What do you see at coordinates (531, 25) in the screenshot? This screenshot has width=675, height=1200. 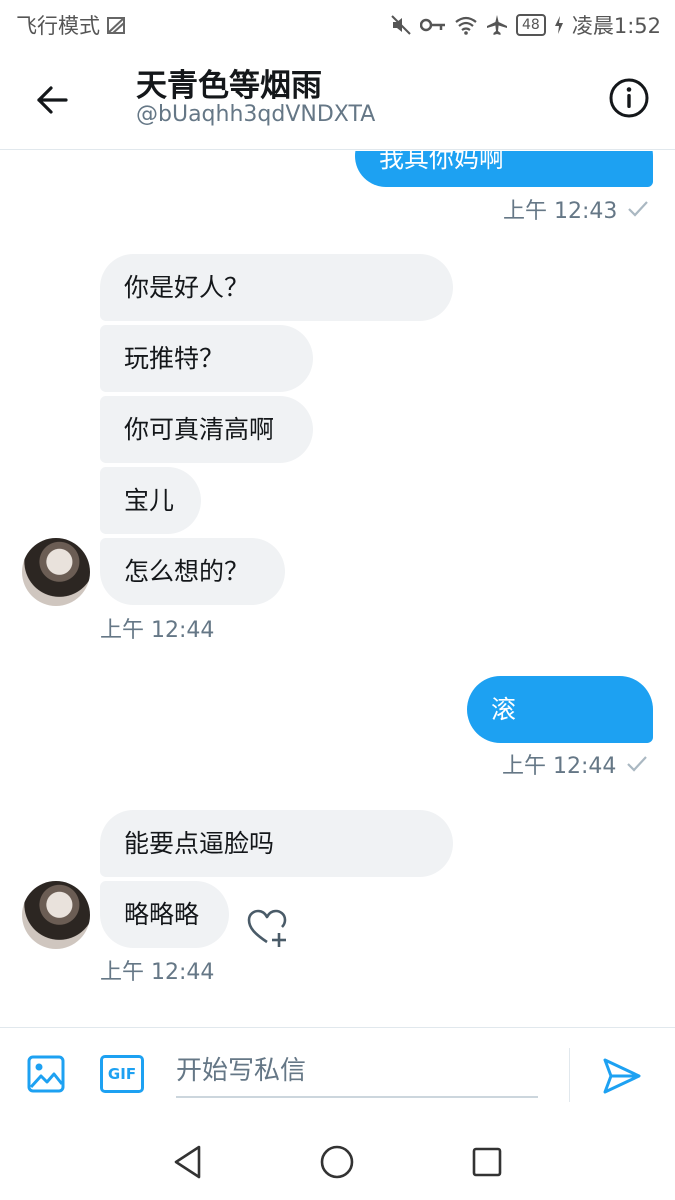 I see `battery-icon: 48` at bounding box center [531, 25].